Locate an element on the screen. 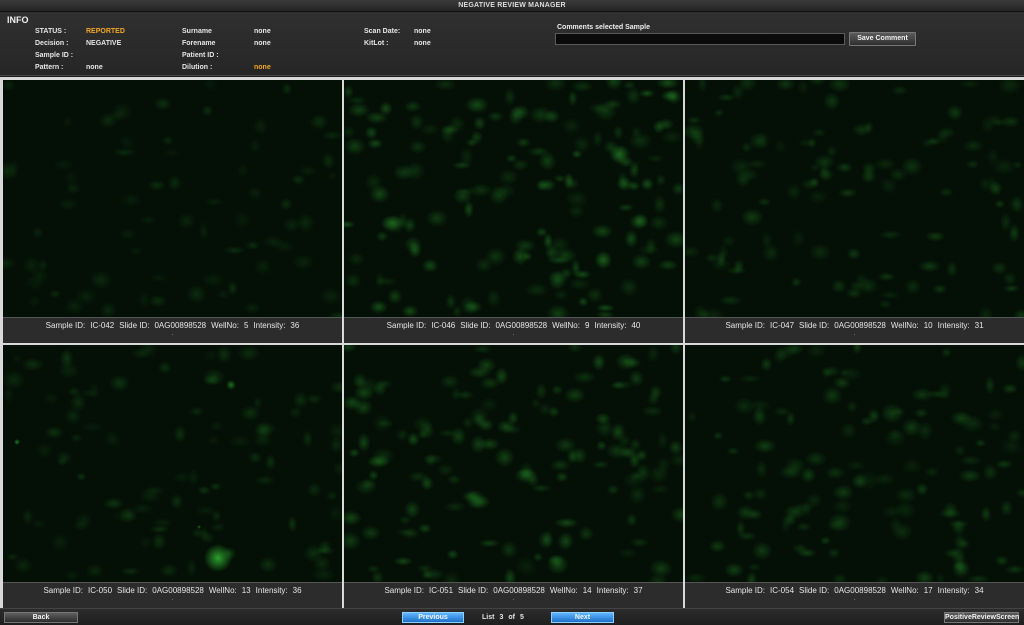 The image size is (1024, 625). sample-id: IC-042 is located at coordinates (102, 325).